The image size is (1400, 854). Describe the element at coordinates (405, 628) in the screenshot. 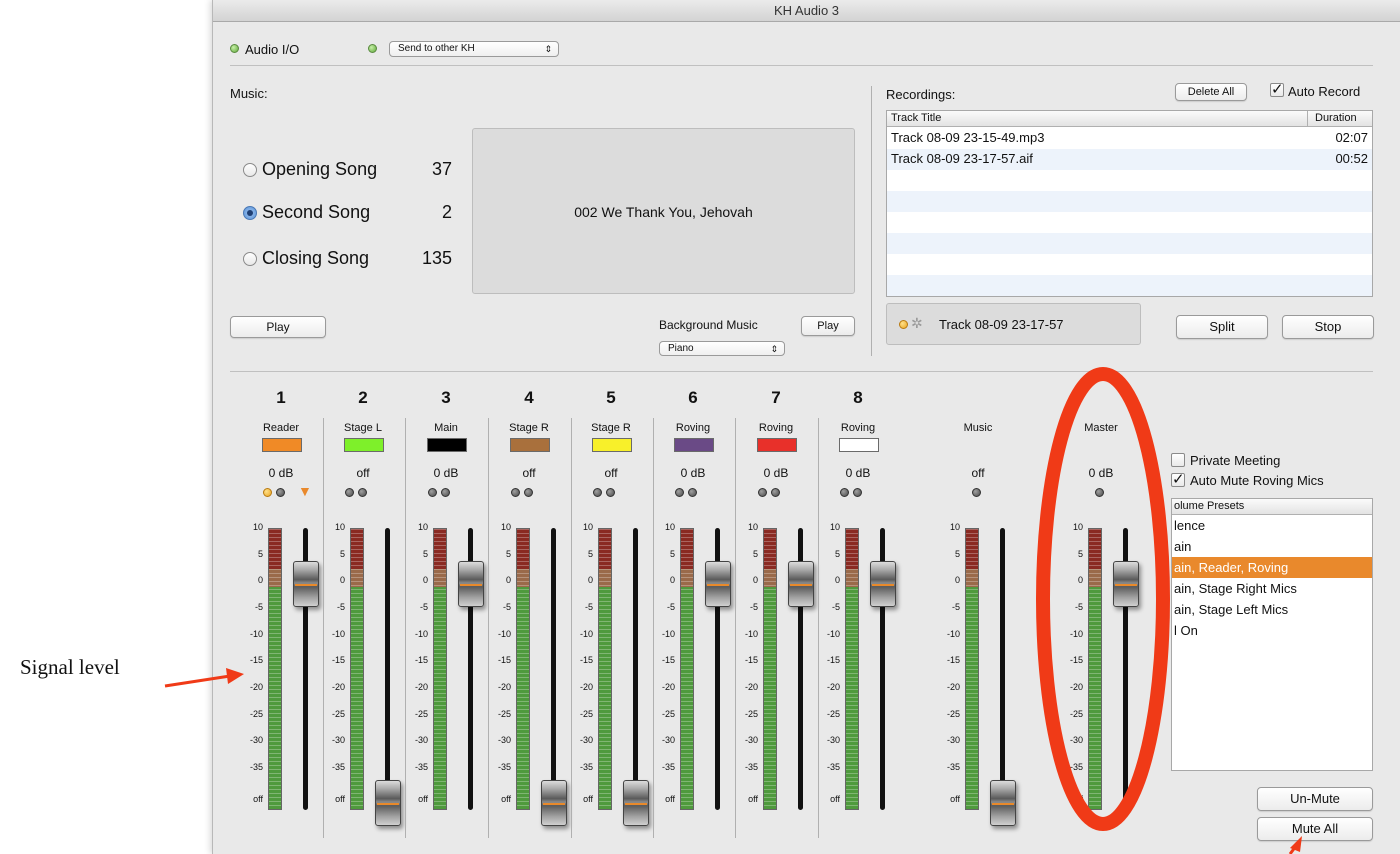

I see `channel-divider` at that location.